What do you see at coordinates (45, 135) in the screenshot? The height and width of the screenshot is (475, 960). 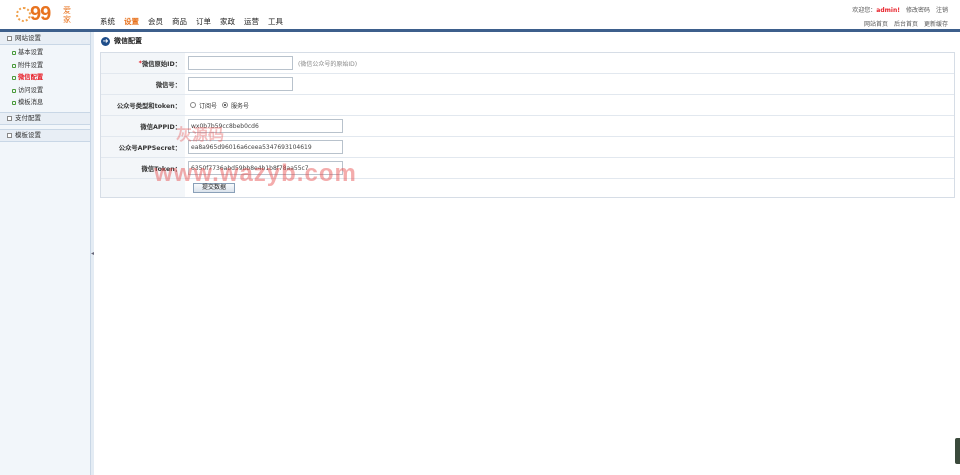 I see `sidebar-group-template: 模板设置` at bounding box center [45, 135].